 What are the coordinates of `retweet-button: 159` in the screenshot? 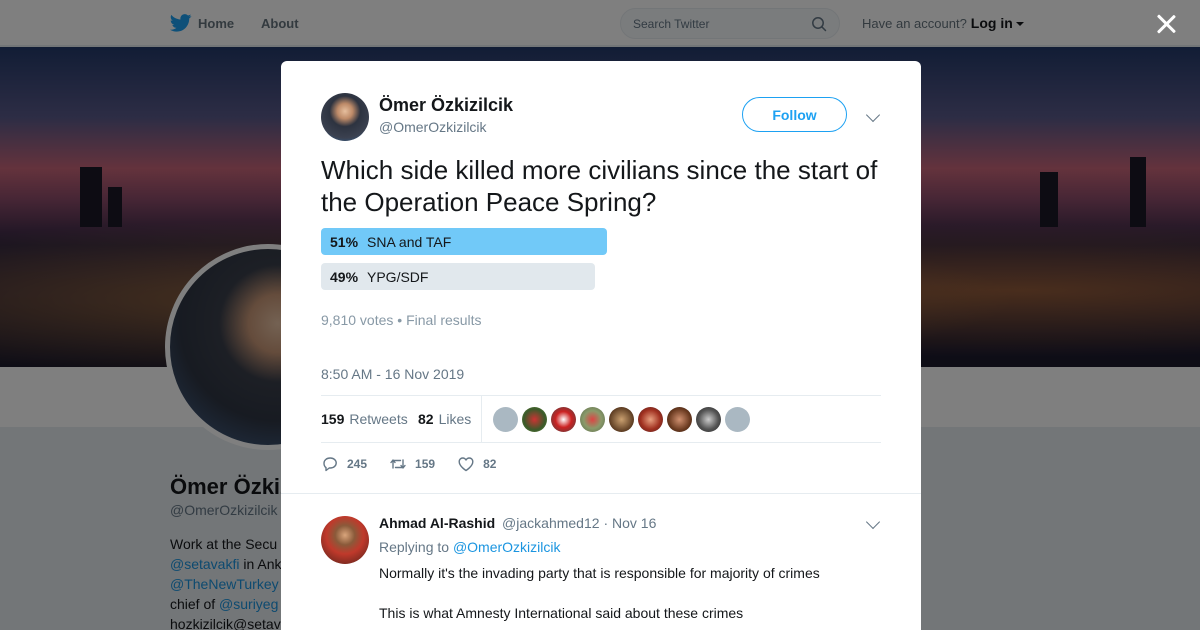 It's located at (412, 464).